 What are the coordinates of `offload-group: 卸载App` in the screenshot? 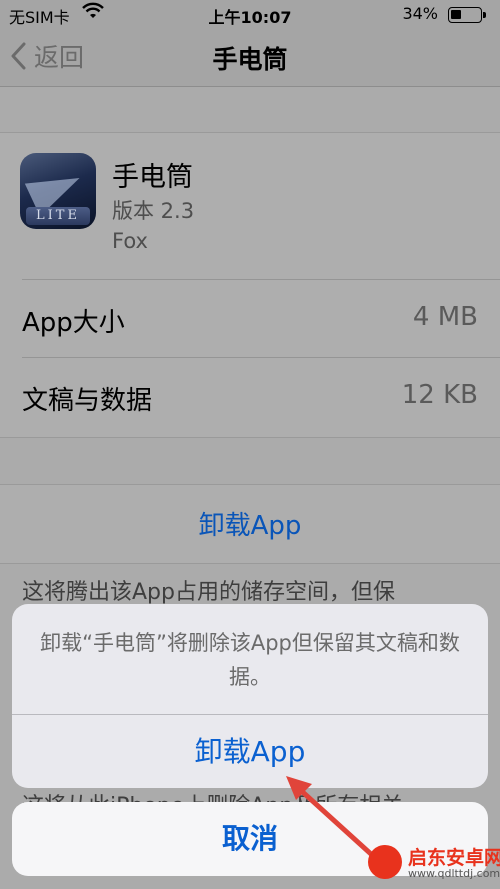 It's located at (250, 524).